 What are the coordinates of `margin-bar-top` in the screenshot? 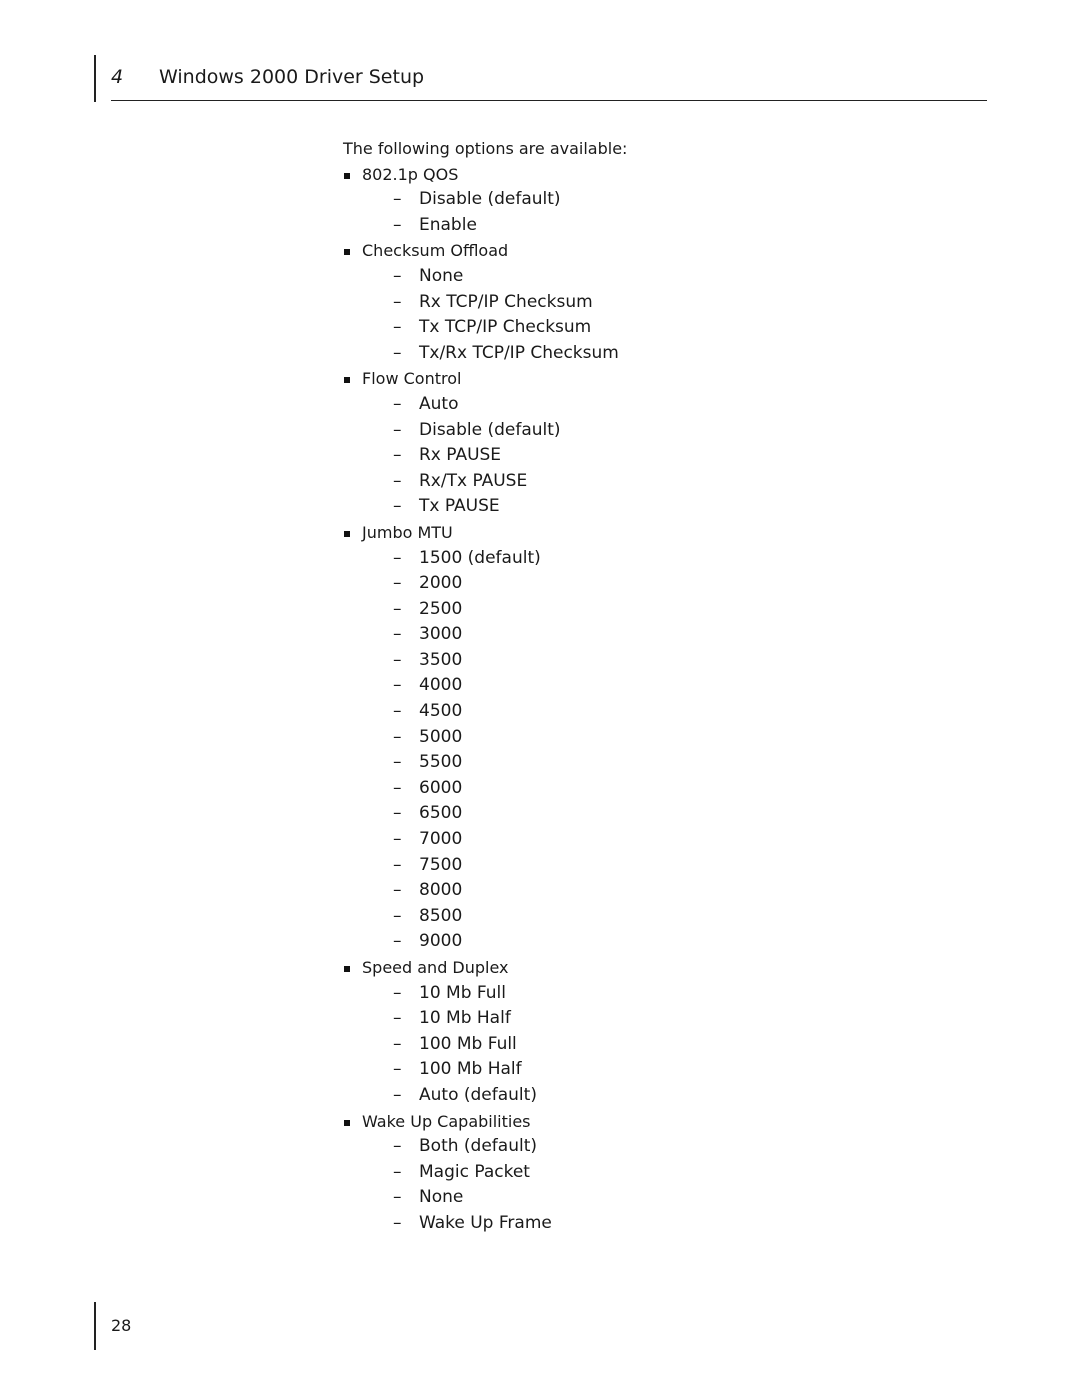 It's located at (95, 78).